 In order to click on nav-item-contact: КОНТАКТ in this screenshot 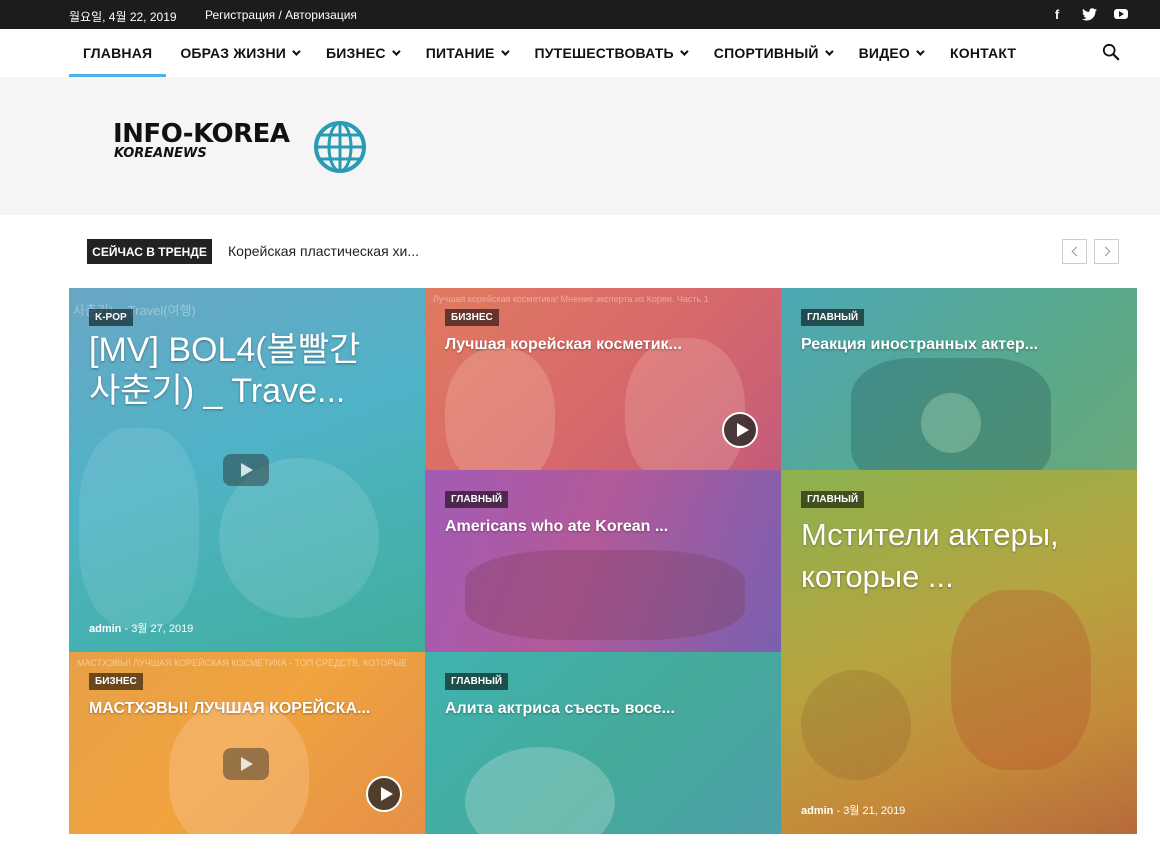, I will do `click(983, 53)`.